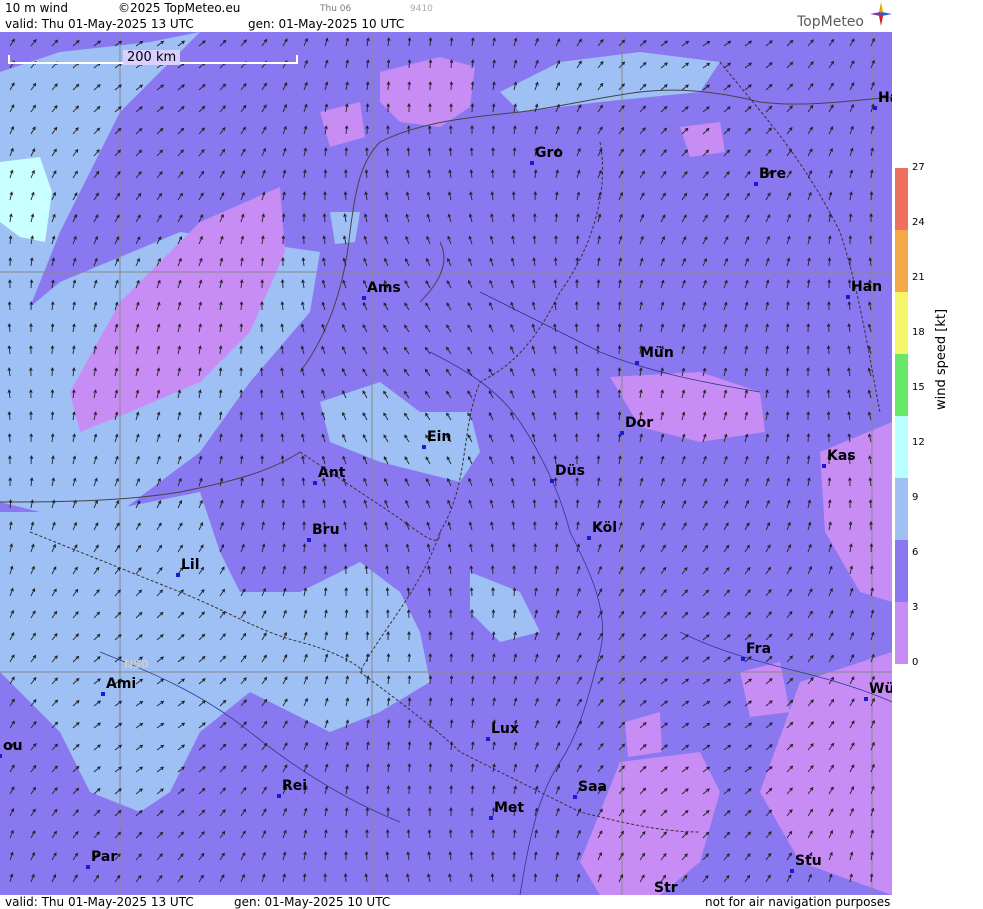 Image resolution: width=983 pixels, height=909 pixels. Describe the element at coordinates (99, 902) in the screenshot. I see `footer-valid-time: valid: Thu 01-May-2025 13 UTC` at that location.